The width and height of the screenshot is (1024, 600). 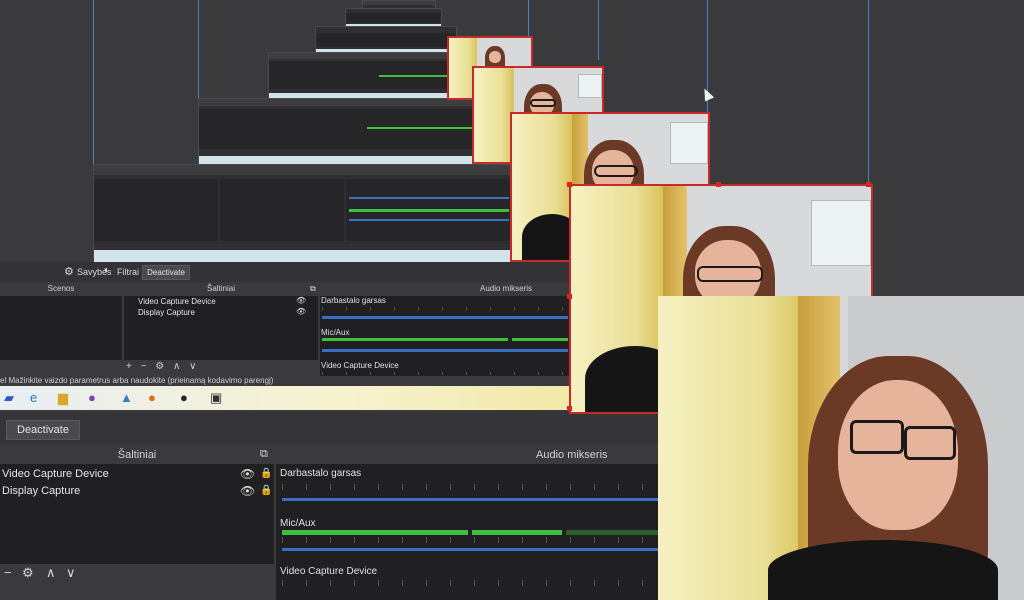 What do you see at coordinates (221, 328) in the screenshot?
I see `sources-list: Video Capture Device Display Capture 👁 👁` at bounding box center [221, 328].